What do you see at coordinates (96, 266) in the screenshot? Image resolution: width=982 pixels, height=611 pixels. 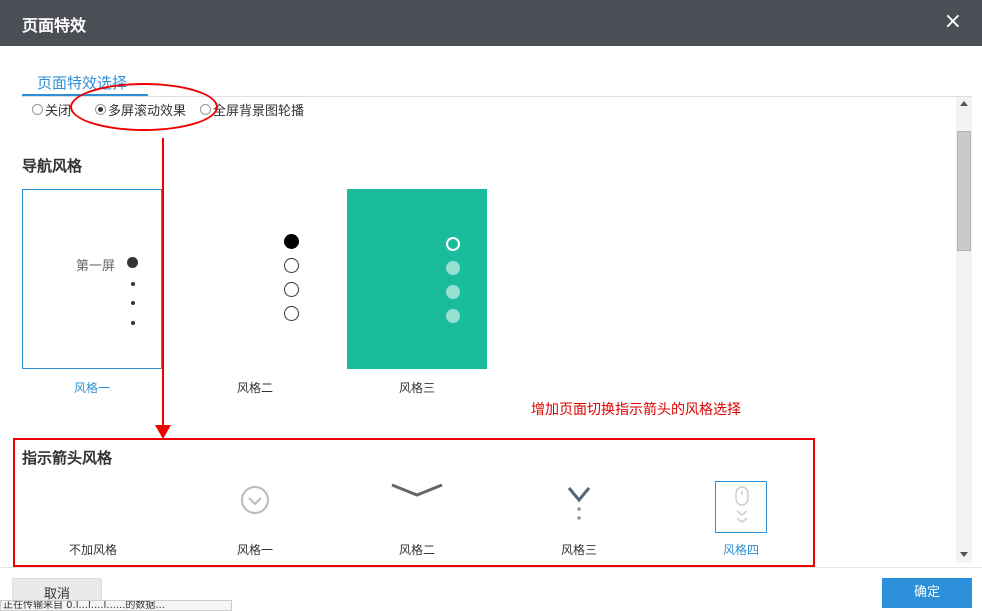 I see `first-screen-text: 第一屏` at bounding box center [96, 266].